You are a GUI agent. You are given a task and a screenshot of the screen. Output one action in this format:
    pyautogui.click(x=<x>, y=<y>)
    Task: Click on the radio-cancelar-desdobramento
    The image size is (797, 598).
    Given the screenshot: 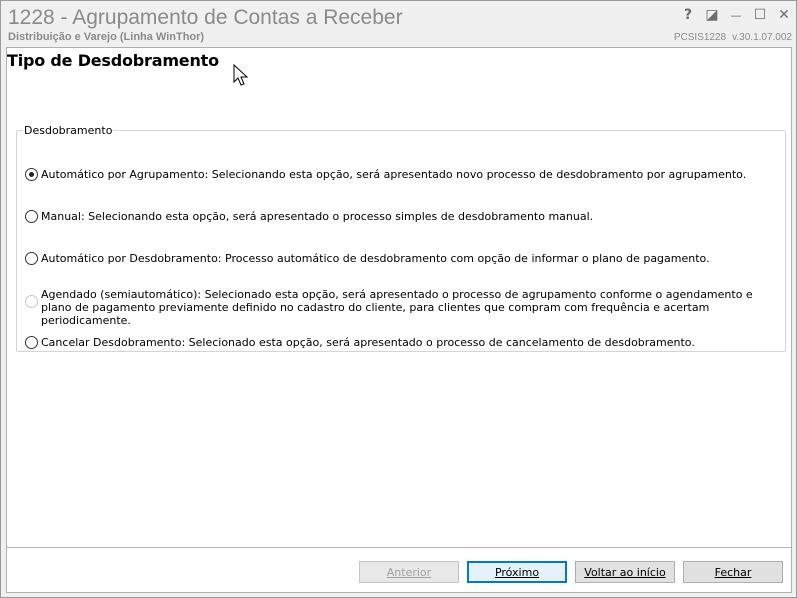 What is the action you would take?
    pyautogui.click(x=31, y=342)
    